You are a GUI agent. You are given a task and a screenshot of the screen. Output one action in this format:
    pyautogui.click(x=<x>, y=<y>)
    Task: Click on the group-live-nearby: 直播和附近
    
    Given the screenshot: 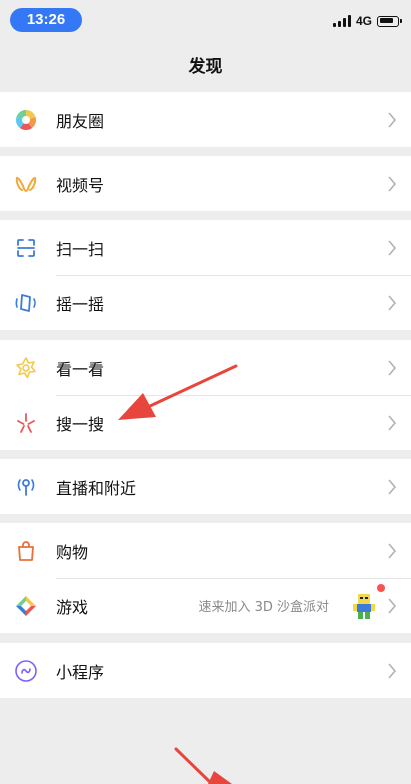 What is the action you would take?
    pyautogui.click(x=205, y=486)
    